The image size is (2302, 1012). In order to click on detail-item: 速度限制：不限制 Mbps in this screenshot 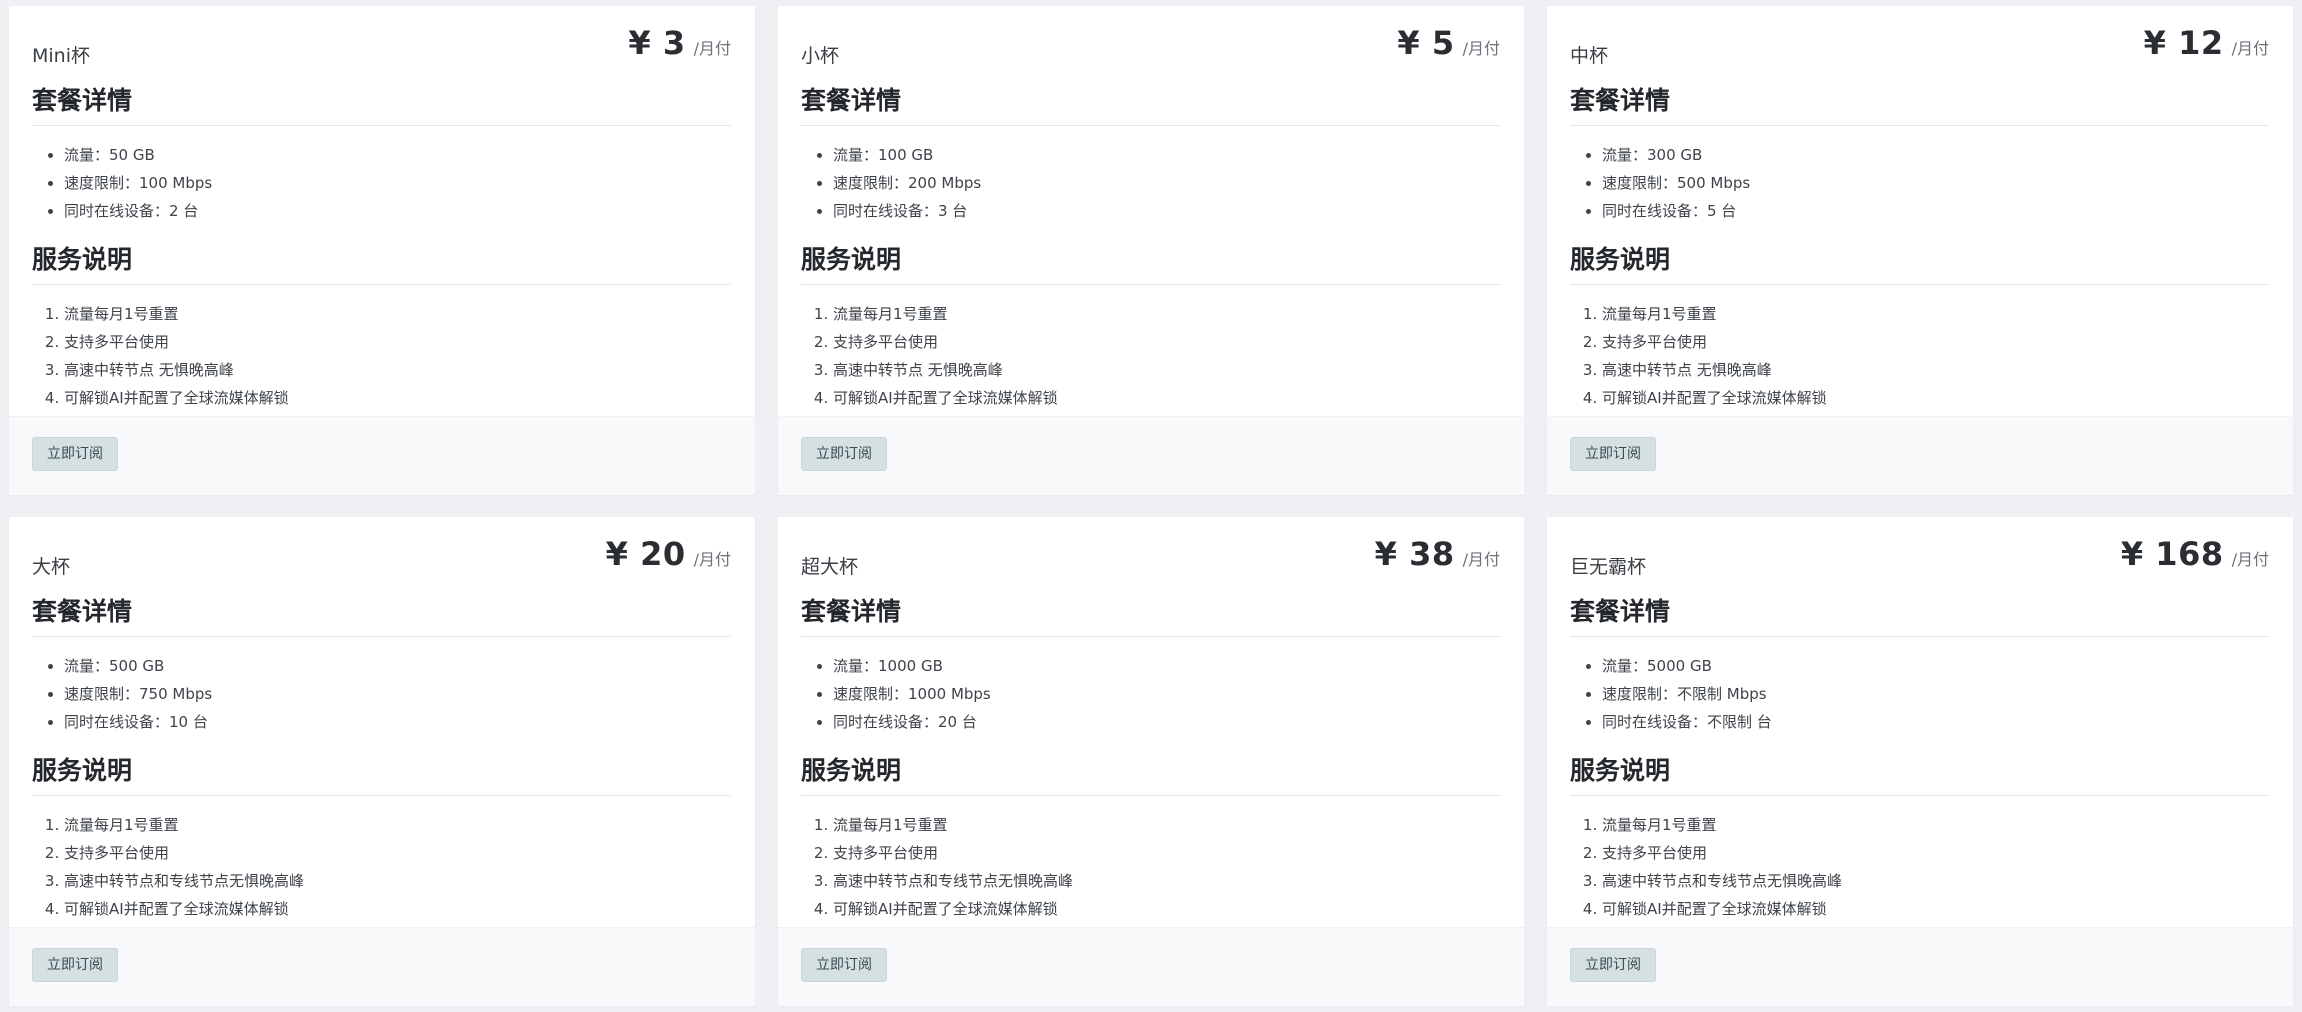, I will do `click(1935, 694)`.